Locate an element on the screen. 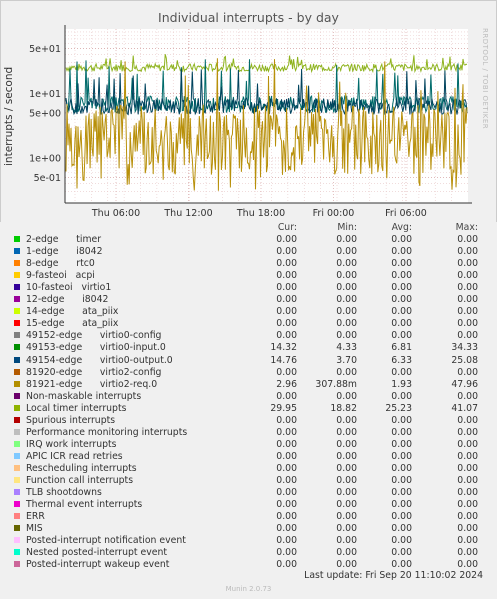 This screenshot has width=497, height=599. legend-label: 49153-edge virtio0-input.0 is located at coordinates (96, 348).